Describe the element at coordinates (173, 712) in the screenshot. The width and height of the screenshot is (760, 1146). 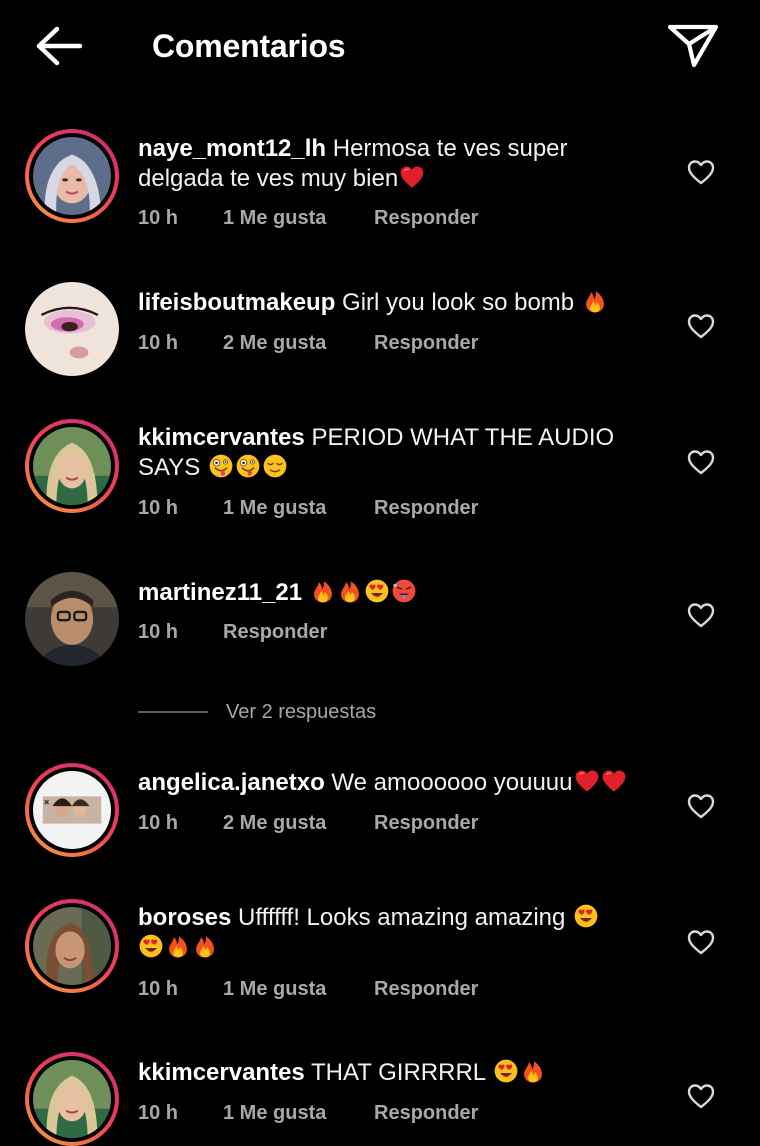
I see `replies-divider` at that location.